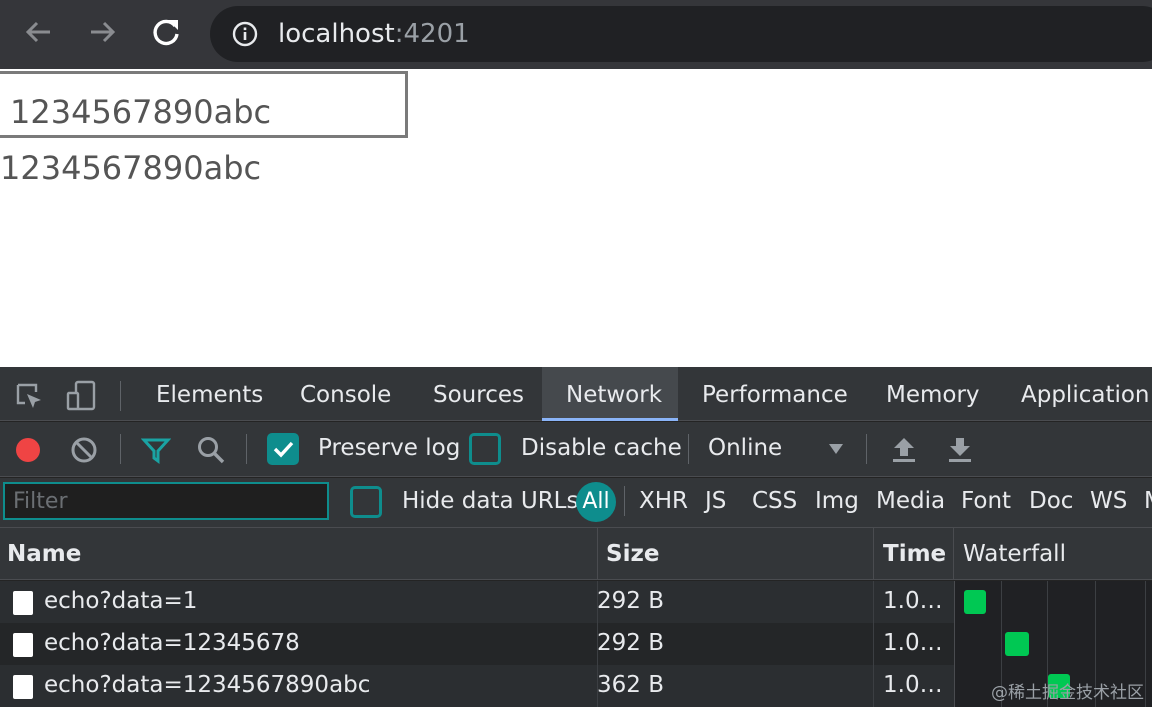 The height and width of the screenshot is (707, 1152). What do you see at coordinates (432, 34) in the screenshot?
I see `url-port: :4201` at bounding box center [432, 34].